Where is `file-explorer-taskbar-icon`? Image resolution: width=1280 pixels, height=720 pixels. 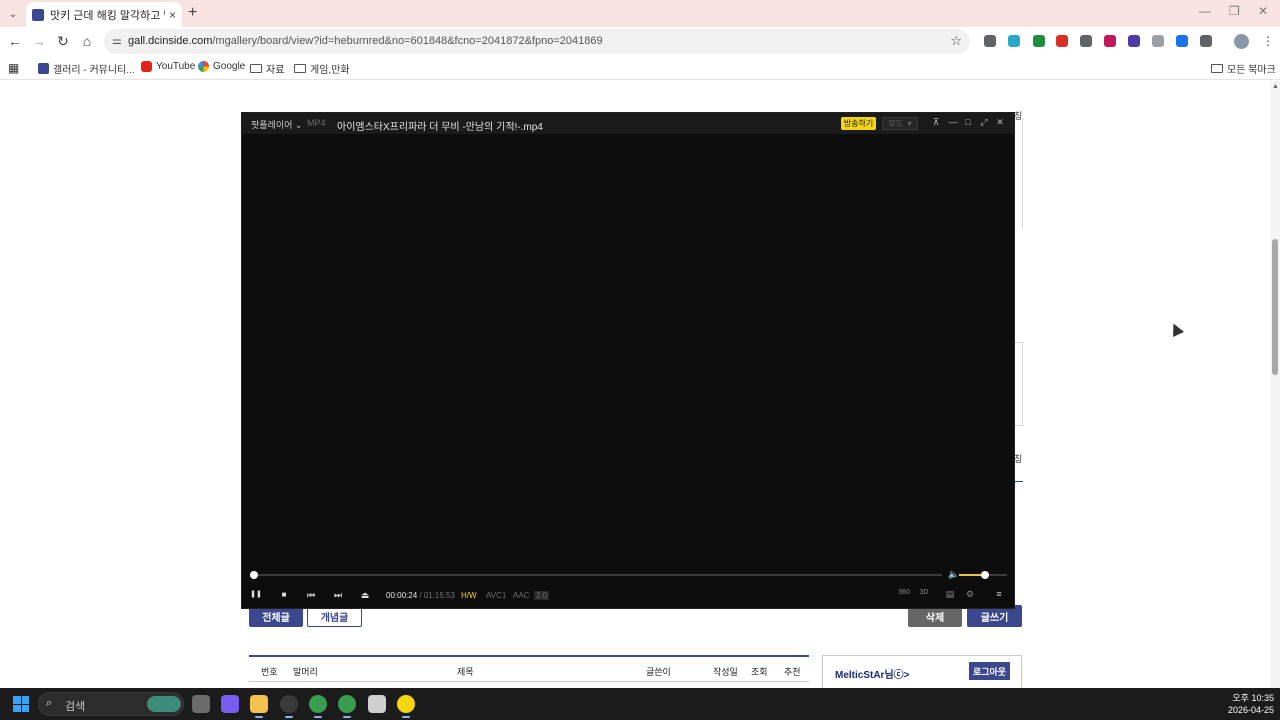
file-explorer-taskbar-icon is located at coordinates (259, 706).